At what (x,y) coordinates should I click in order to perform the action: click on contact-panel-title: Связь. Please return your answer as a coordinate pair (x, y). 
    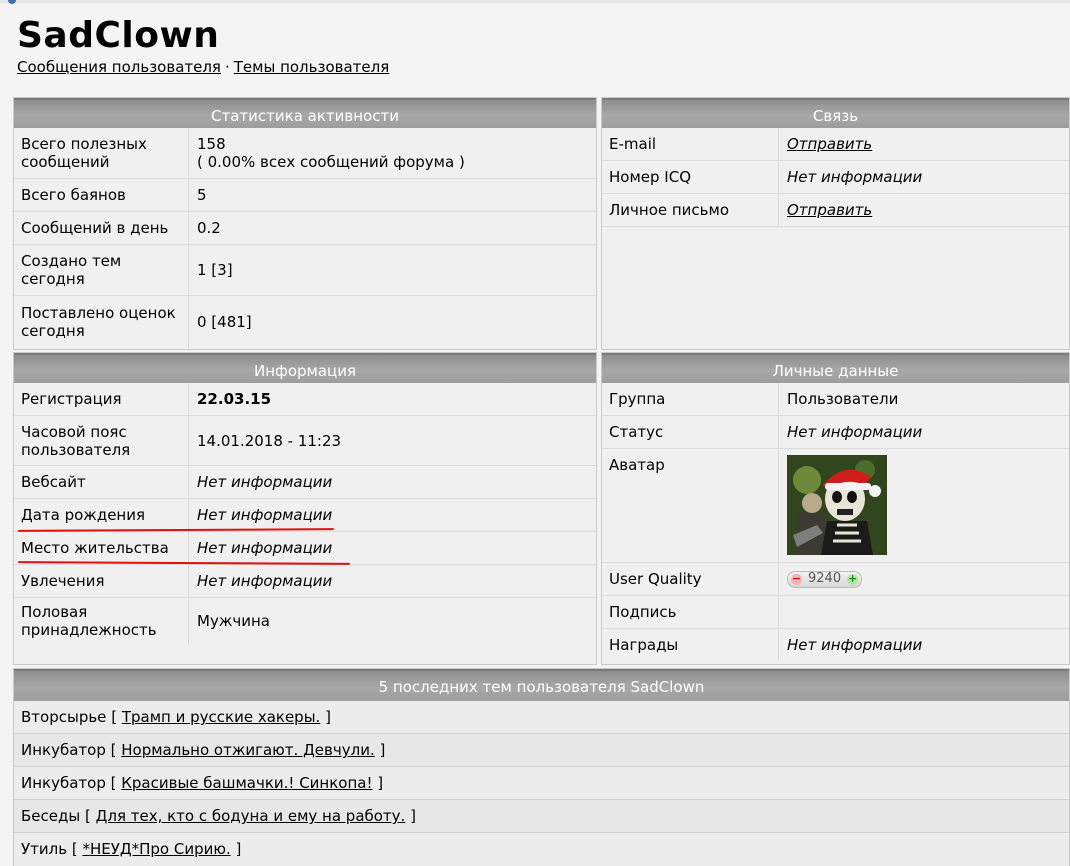
    Looking at the image, I should click on (835, 113).